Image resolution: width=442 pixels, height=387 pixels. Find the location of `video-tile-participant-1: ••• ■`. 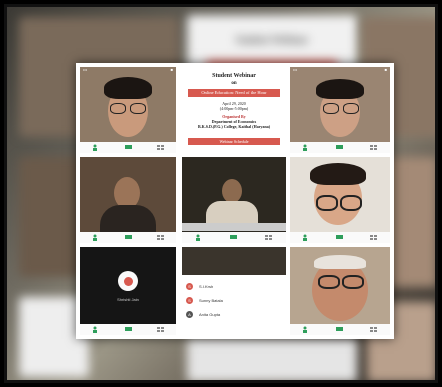

video-tile-participant-1: ••• ■ is located at coordinates (128, 110).